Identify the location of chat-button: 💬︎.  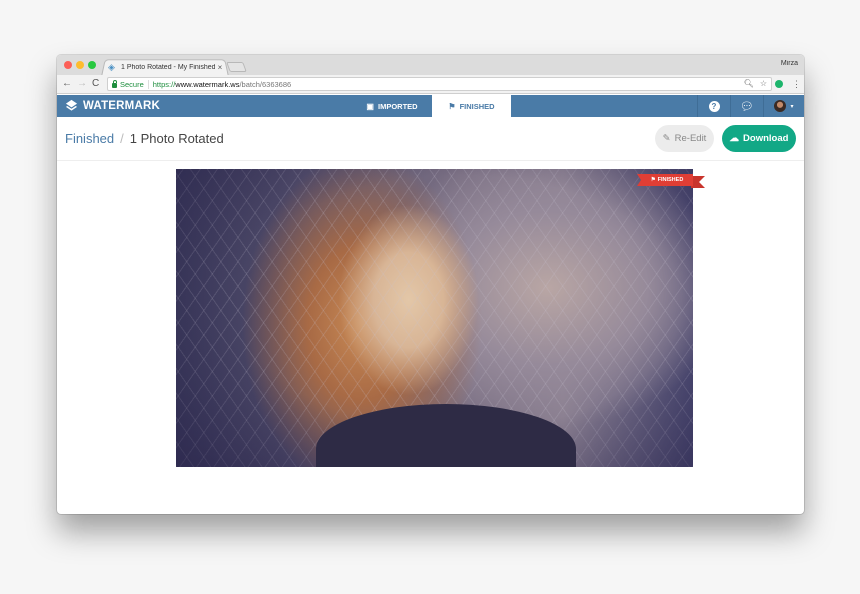
(746, 106).